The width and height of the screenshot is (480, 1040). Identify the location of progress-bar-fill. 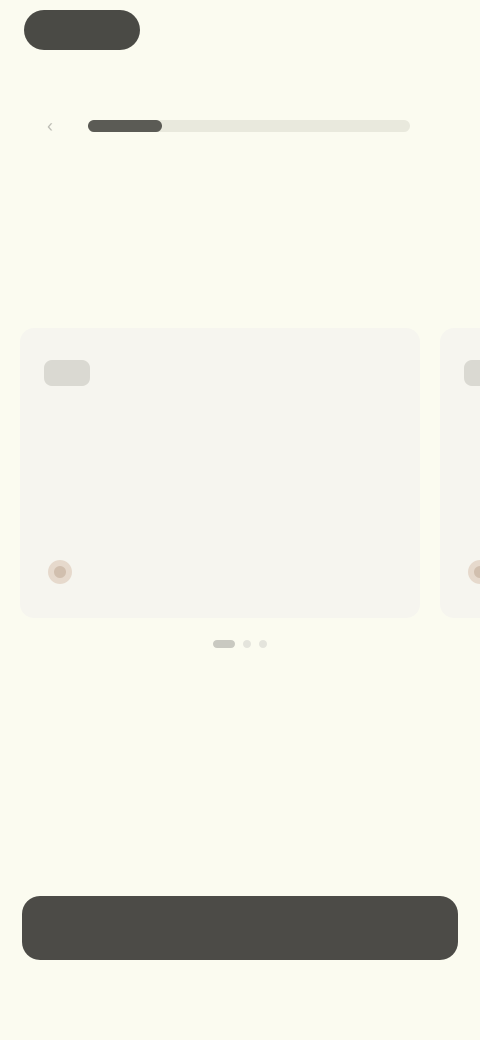
(125, 126).